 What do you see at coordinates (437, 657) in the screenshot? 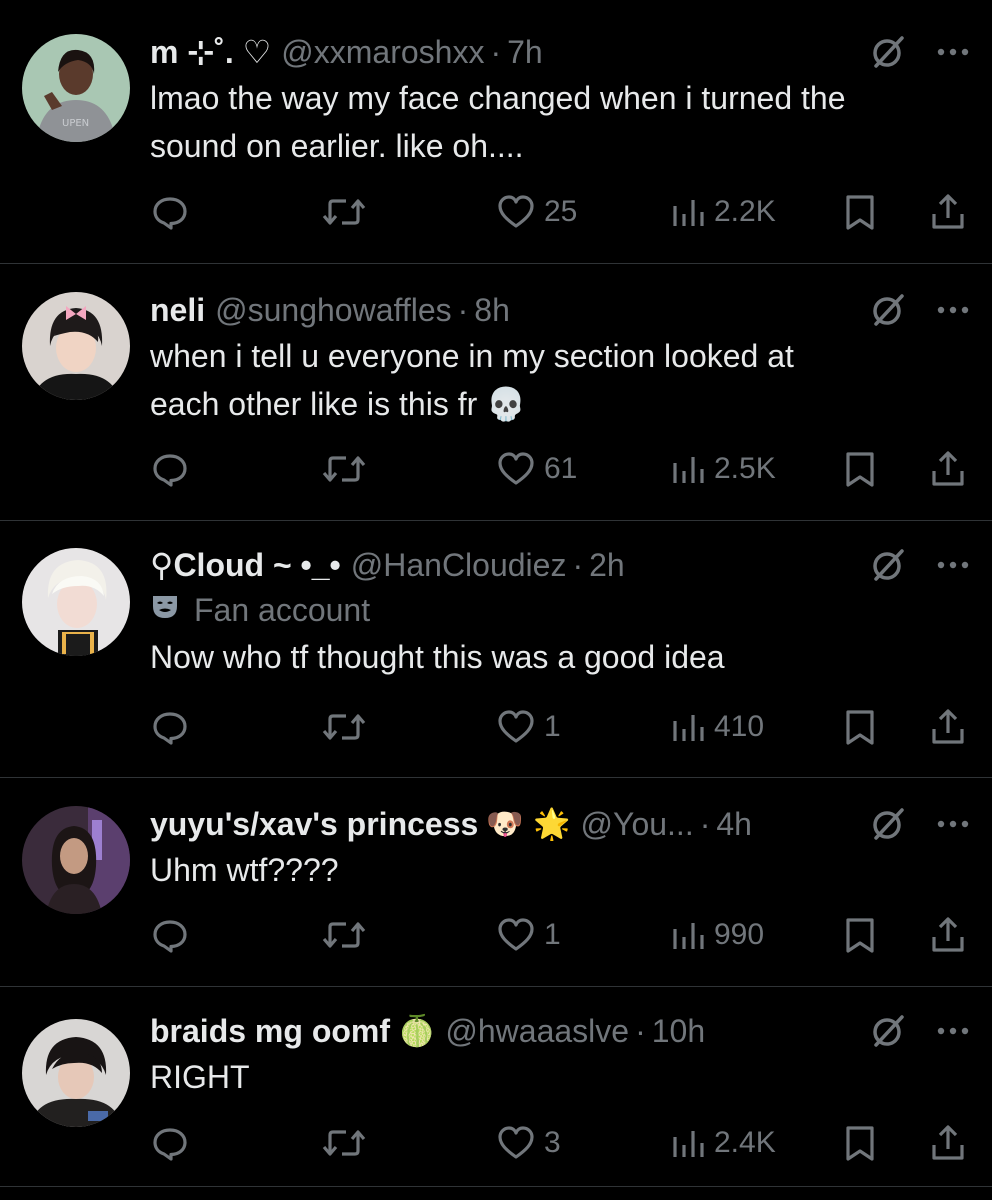
I see `tweet-text: Now who tf thought this was a good idea` at bounding box center [437, 657].